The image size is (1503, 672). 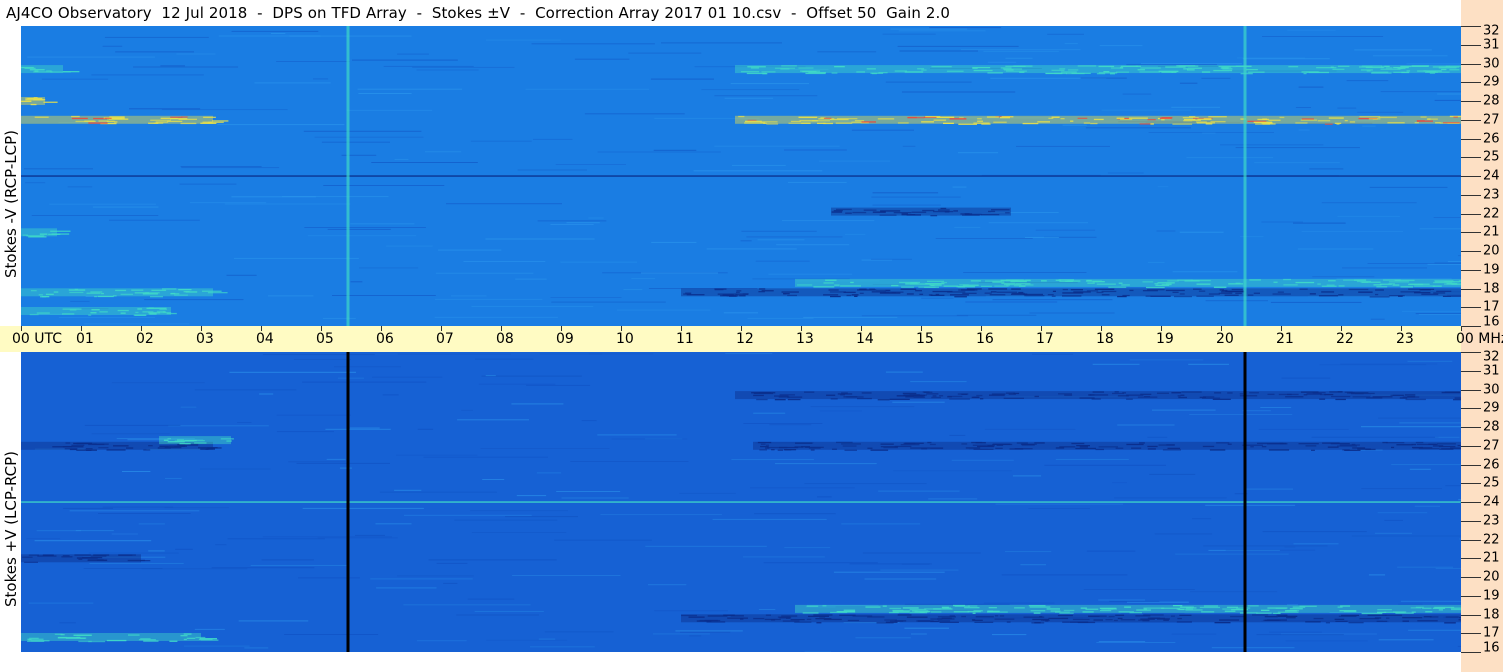 I want to click on freq-tick-label: 25, so click(x=1491, y=157).